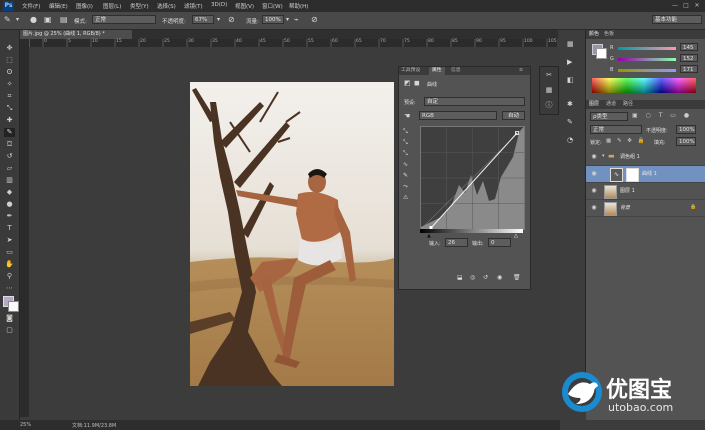 Image resolution: width=705 pixels, height=430 pixels. I want to click on lock-icons: ▦ ✎ ✥ 🔒, so click(626, 141).